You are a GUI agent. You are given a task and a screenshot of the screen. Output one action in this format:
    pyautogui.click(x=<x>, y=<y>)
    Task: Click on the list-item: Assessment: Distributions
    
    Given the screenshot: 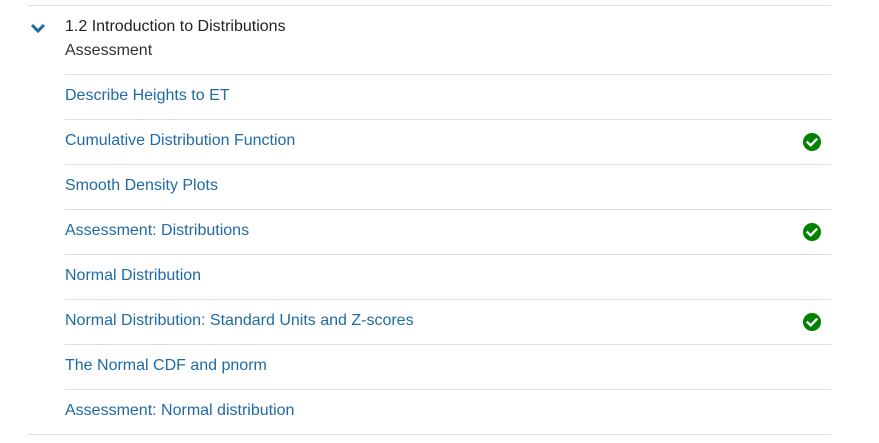 What is the action you would take?
    pyautogui.click(x=448, y=231)
    